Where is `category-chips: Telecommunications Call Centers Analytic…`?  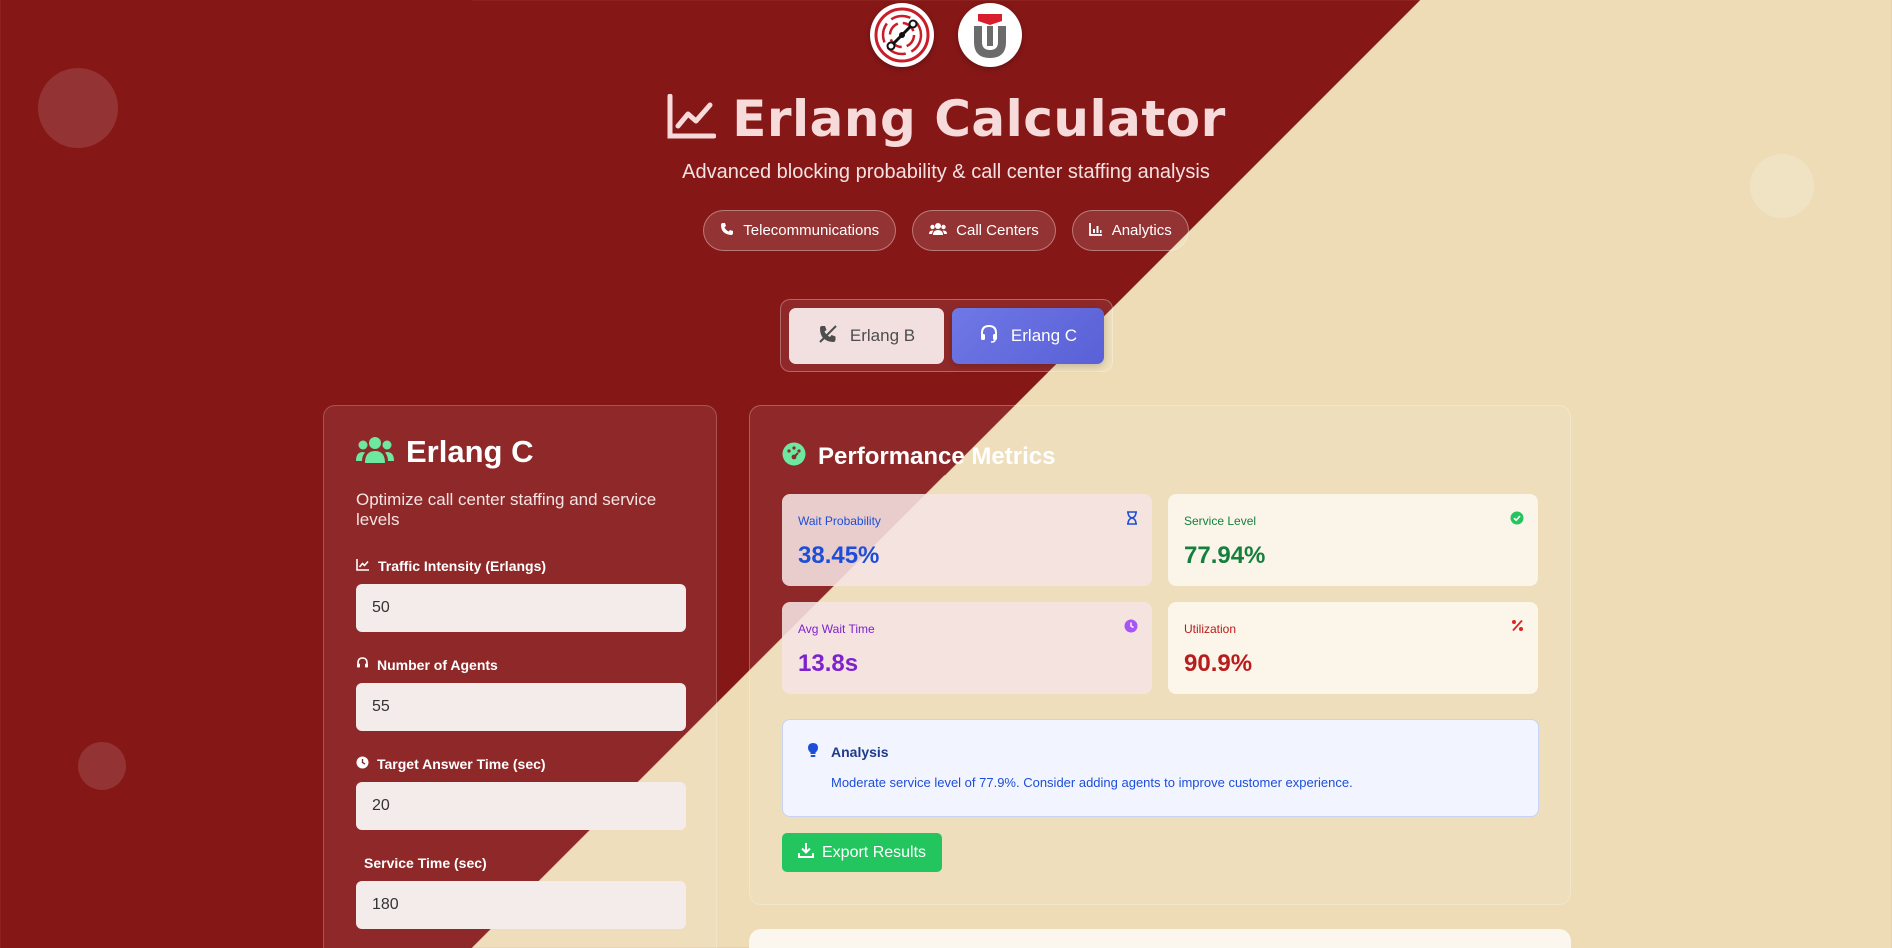 category-chips: Telecommunications Call Centers Analytic… is located at coordinates (946, 230).